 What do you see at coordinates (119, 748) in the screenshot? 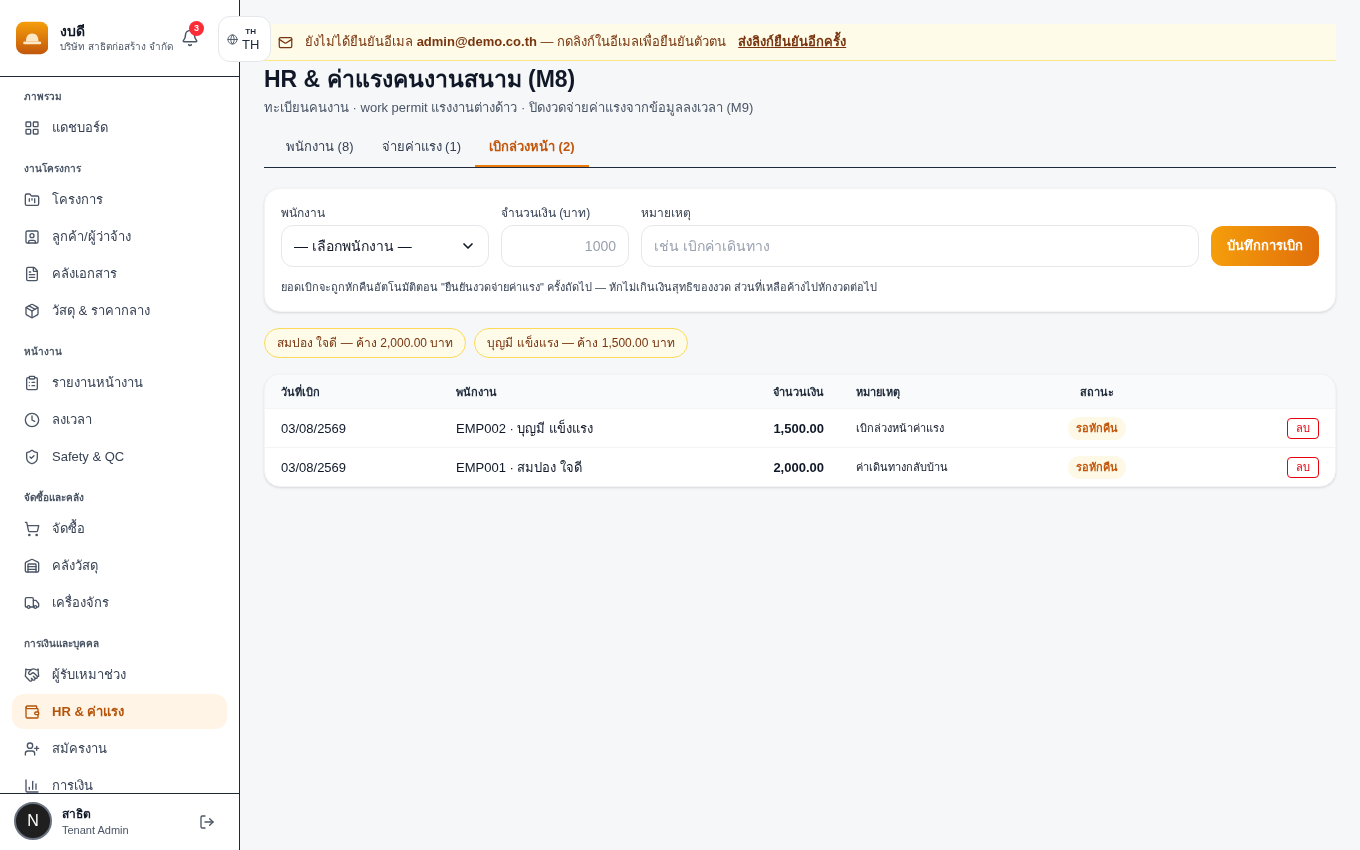
I see `sidebar-item: สมัครงาน` at bounding box center [119, 748].